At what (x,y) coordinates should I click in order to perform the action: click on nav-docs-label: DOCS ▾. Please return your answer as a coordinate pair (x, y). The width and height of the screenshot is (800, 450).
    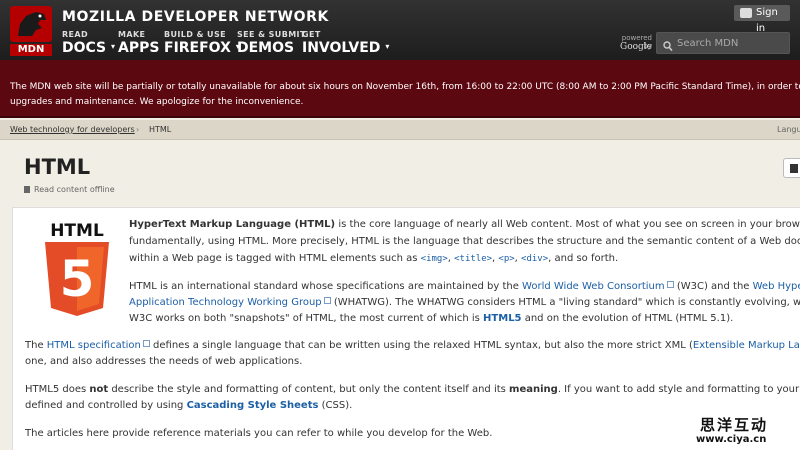
    Looking at the image, I should click on (89, 48).